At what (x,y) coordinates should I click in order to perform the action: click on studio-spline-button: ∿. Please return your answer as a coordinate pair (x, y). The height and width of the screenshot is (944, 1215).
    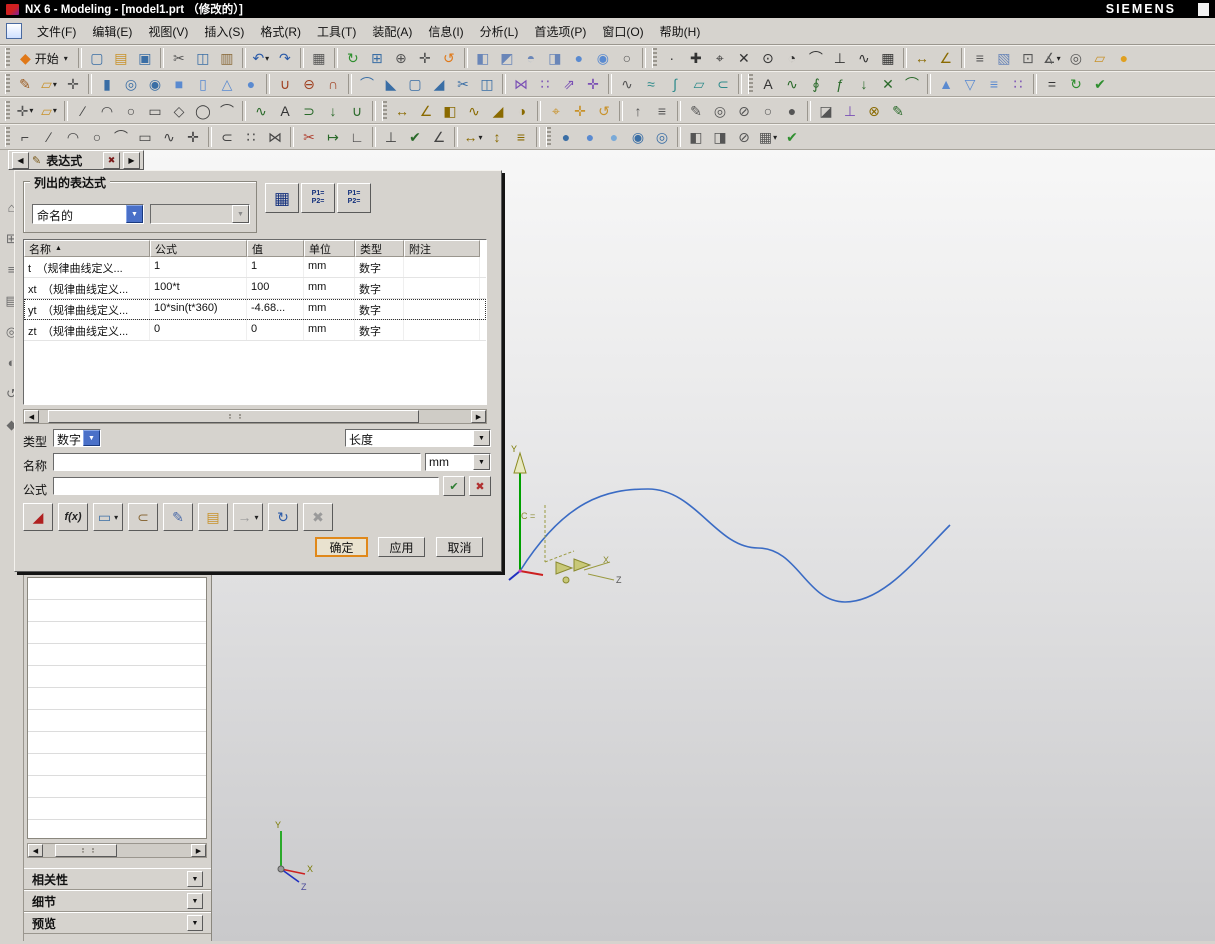
    Looking at the image, I should click on (261, 111).